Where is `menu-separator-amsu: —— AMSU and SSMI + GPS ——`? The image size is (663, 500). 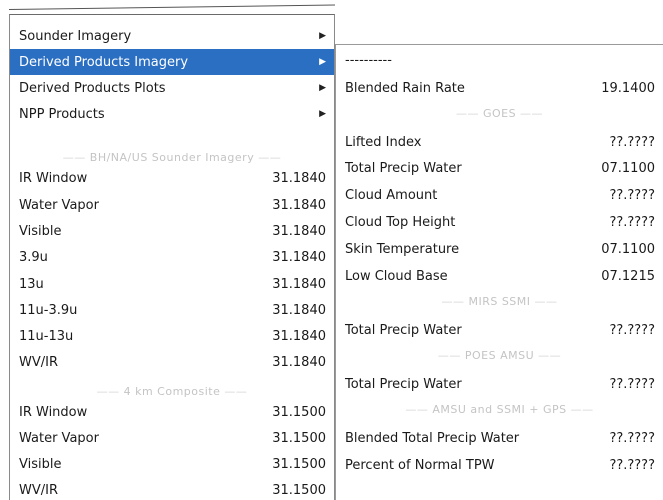
menu-separator-amsu: —— AMSU and SSMI + GPS —— is located at coordinates (499, 409).